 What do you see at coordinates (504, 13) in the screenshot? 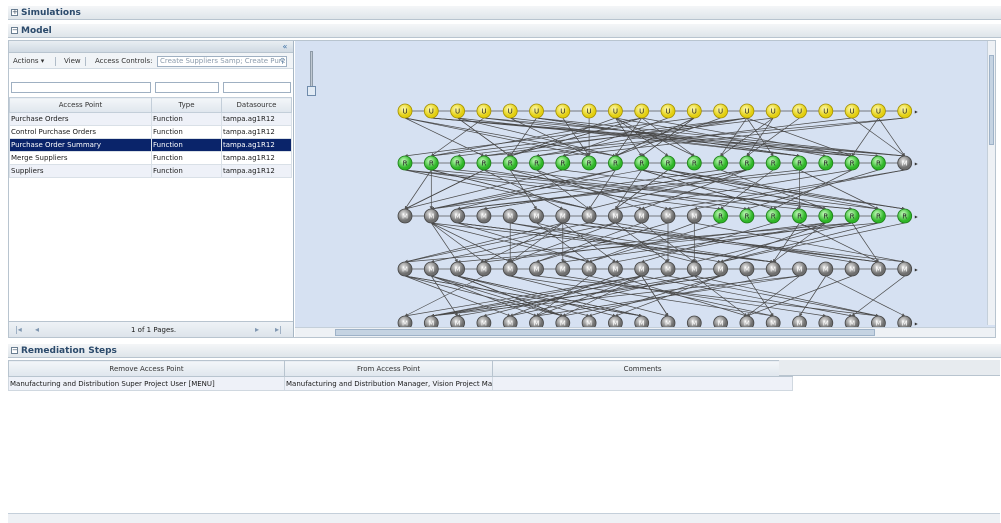
I see `simulations-section-header: + Simulations` at bounding box center [504, 13].